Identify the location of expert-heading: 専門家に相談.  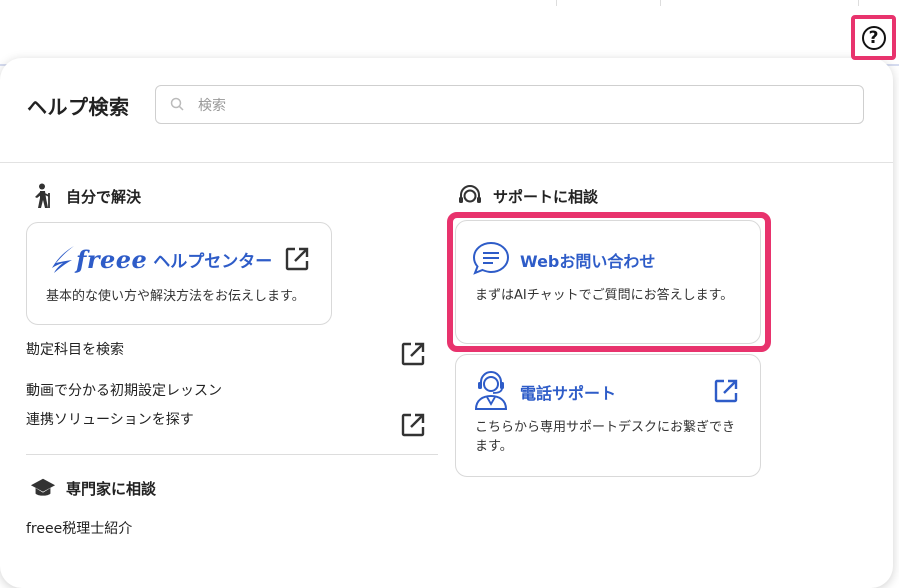
(93, 488).